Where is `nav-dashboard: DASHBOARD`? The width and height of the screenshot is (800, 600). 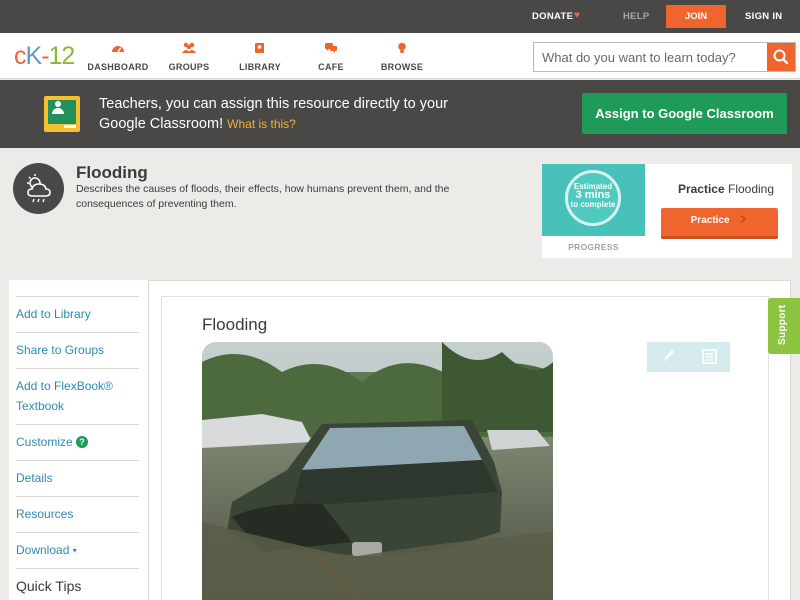 nav-dashboard: DASHBOARD is located at coordinates (118, 52).